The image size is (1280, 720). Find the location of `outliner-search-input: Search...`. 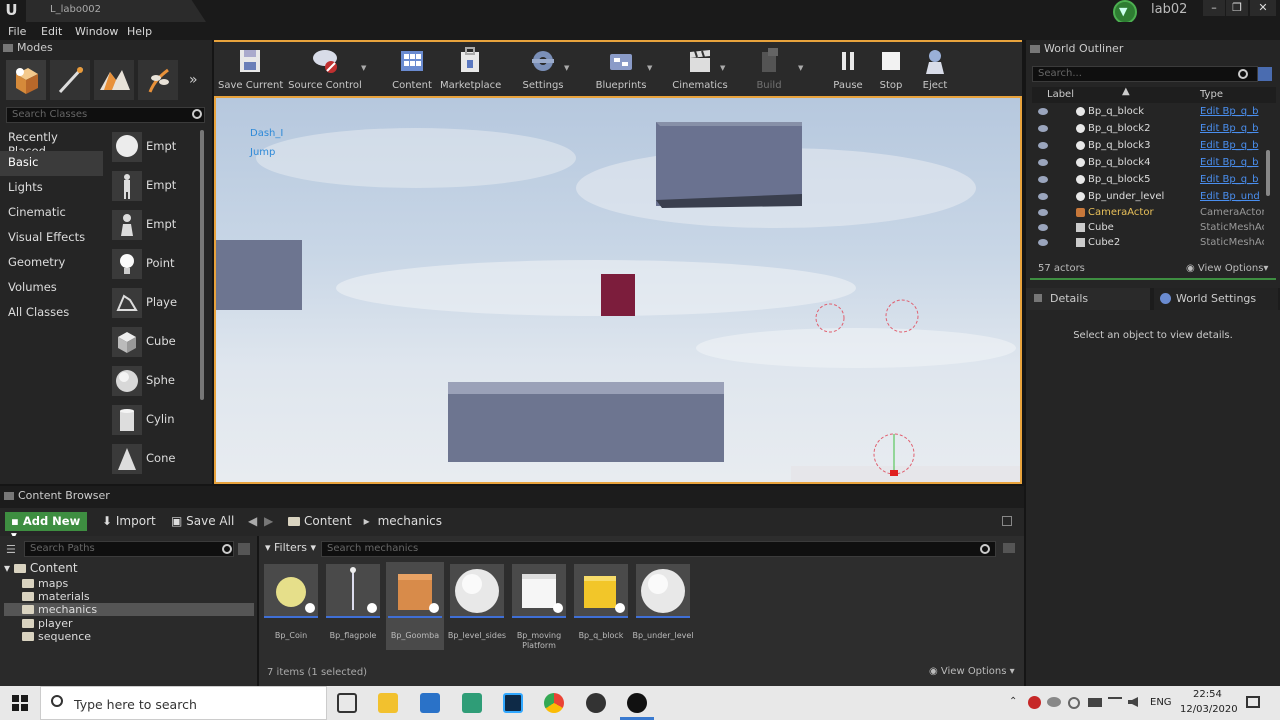

outliner-search-input: Search... is located at coordinates (1145, 74).